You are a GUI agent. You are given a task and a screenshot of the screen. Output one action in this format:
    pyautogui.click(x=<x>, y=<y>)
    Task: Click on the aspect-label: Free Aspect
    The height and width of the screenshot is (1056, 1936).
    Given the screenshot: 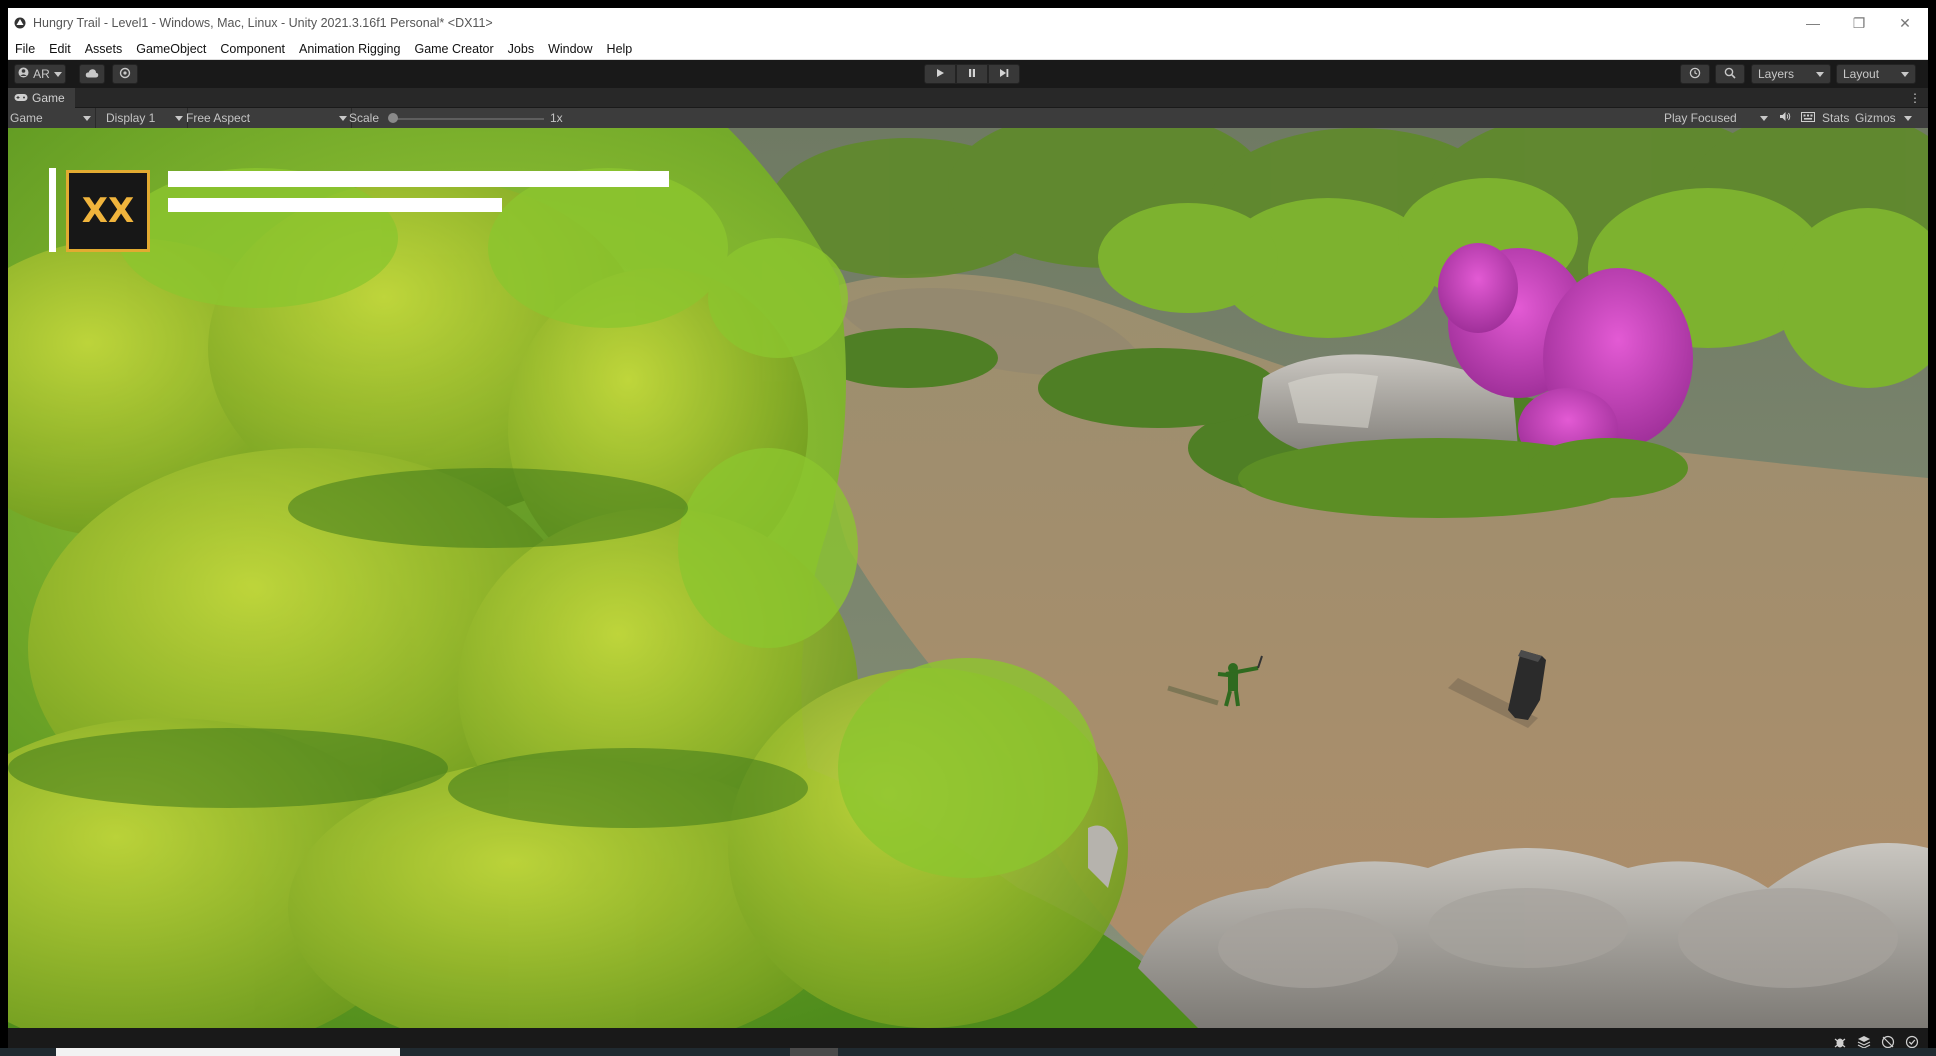 What is the action you would take?
    pyautogui.click(x=218, y=118)
    